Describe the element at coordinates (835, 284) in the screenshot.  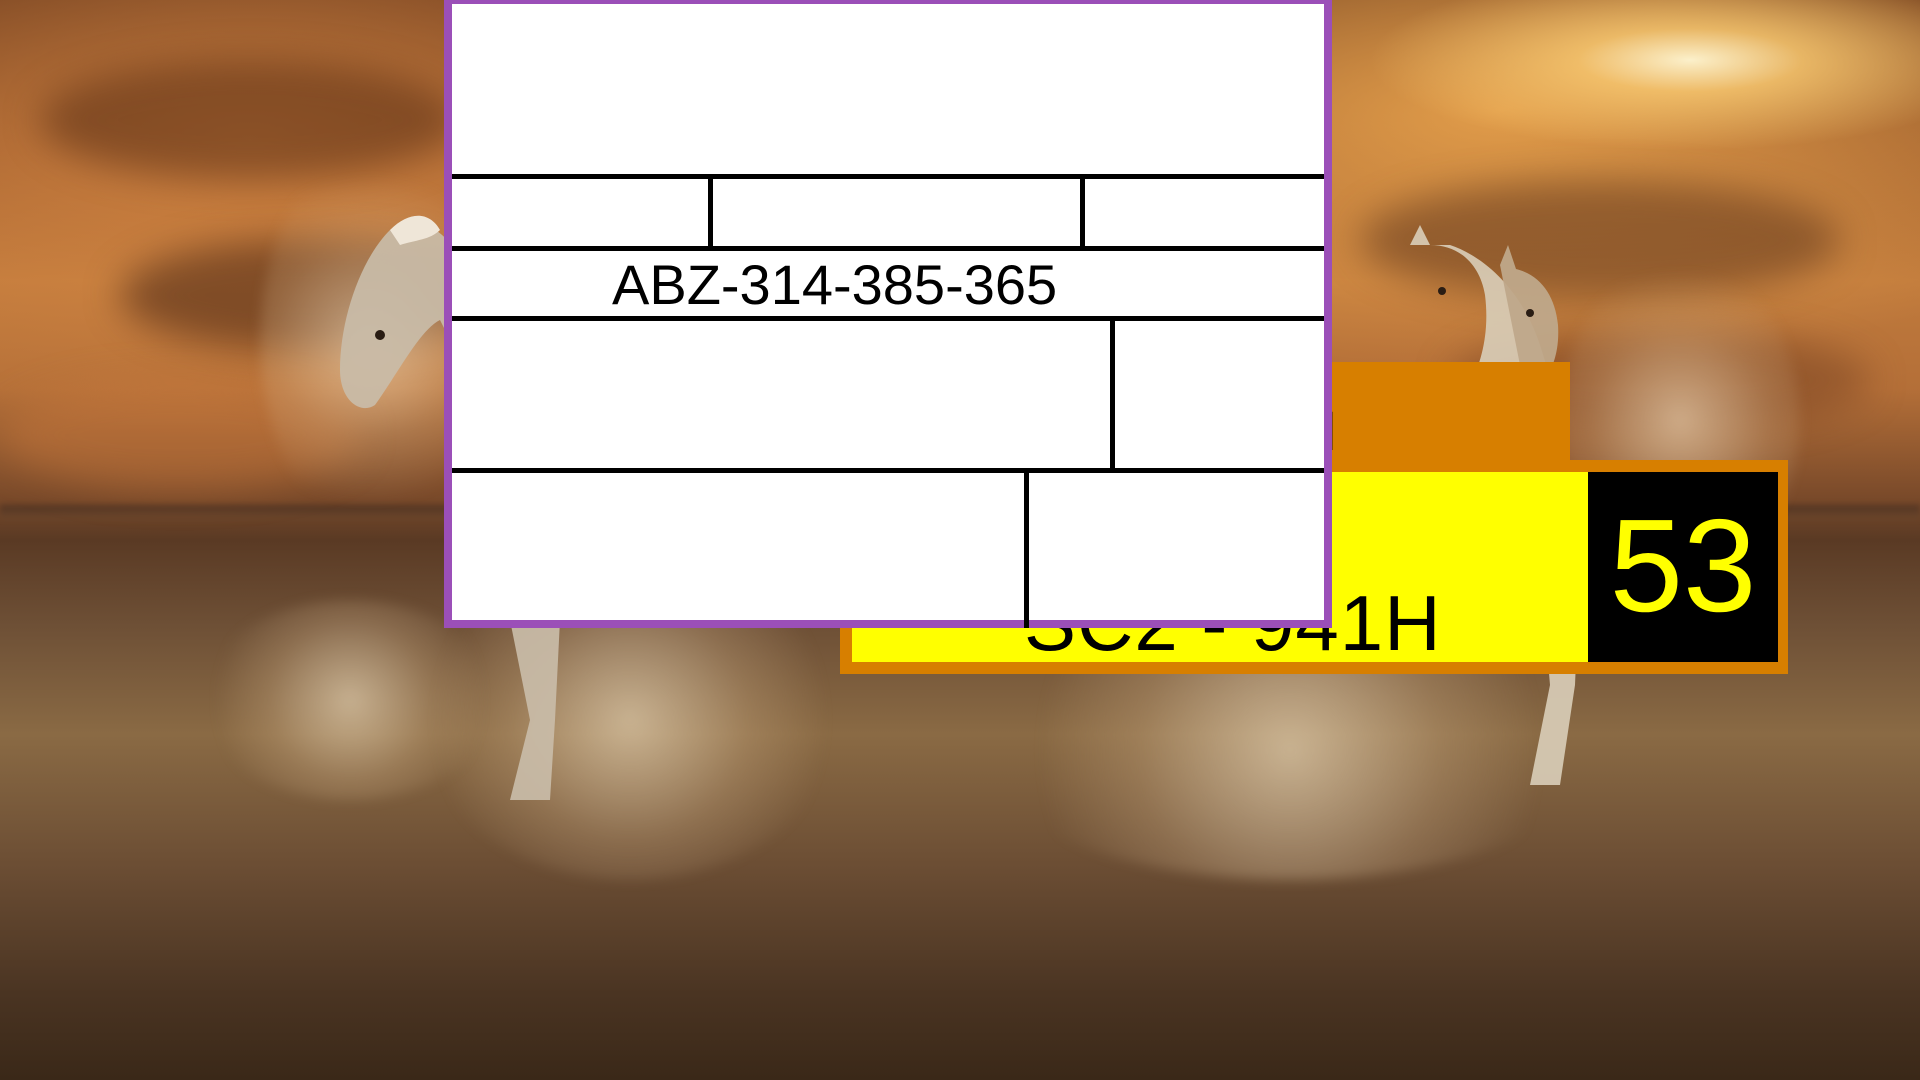
I see `card-code-text: ABZ-314-385-365` at that location.